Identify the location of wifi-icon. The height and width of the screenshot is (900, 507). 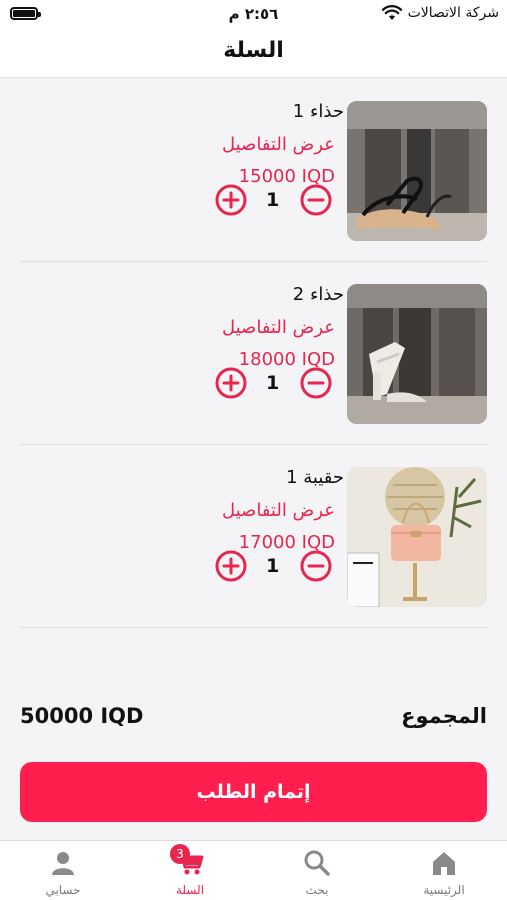
(391, 12).